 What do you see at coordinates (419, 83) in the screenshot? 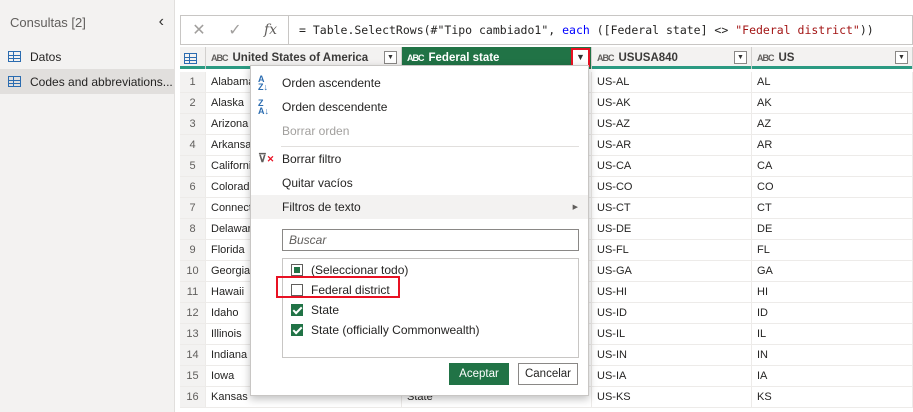
I see `sort-ascending-item: A Z↓ Orden ascendente` at bounding box center [419, 83].